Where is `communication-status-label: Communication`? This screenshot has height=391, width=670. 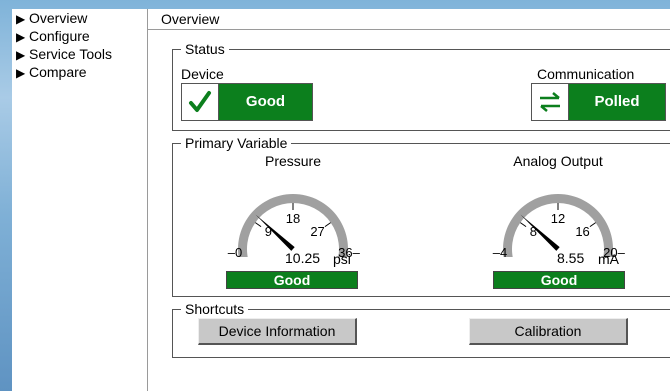 communication-status-label: Communication is located at coordinates (586, 74).